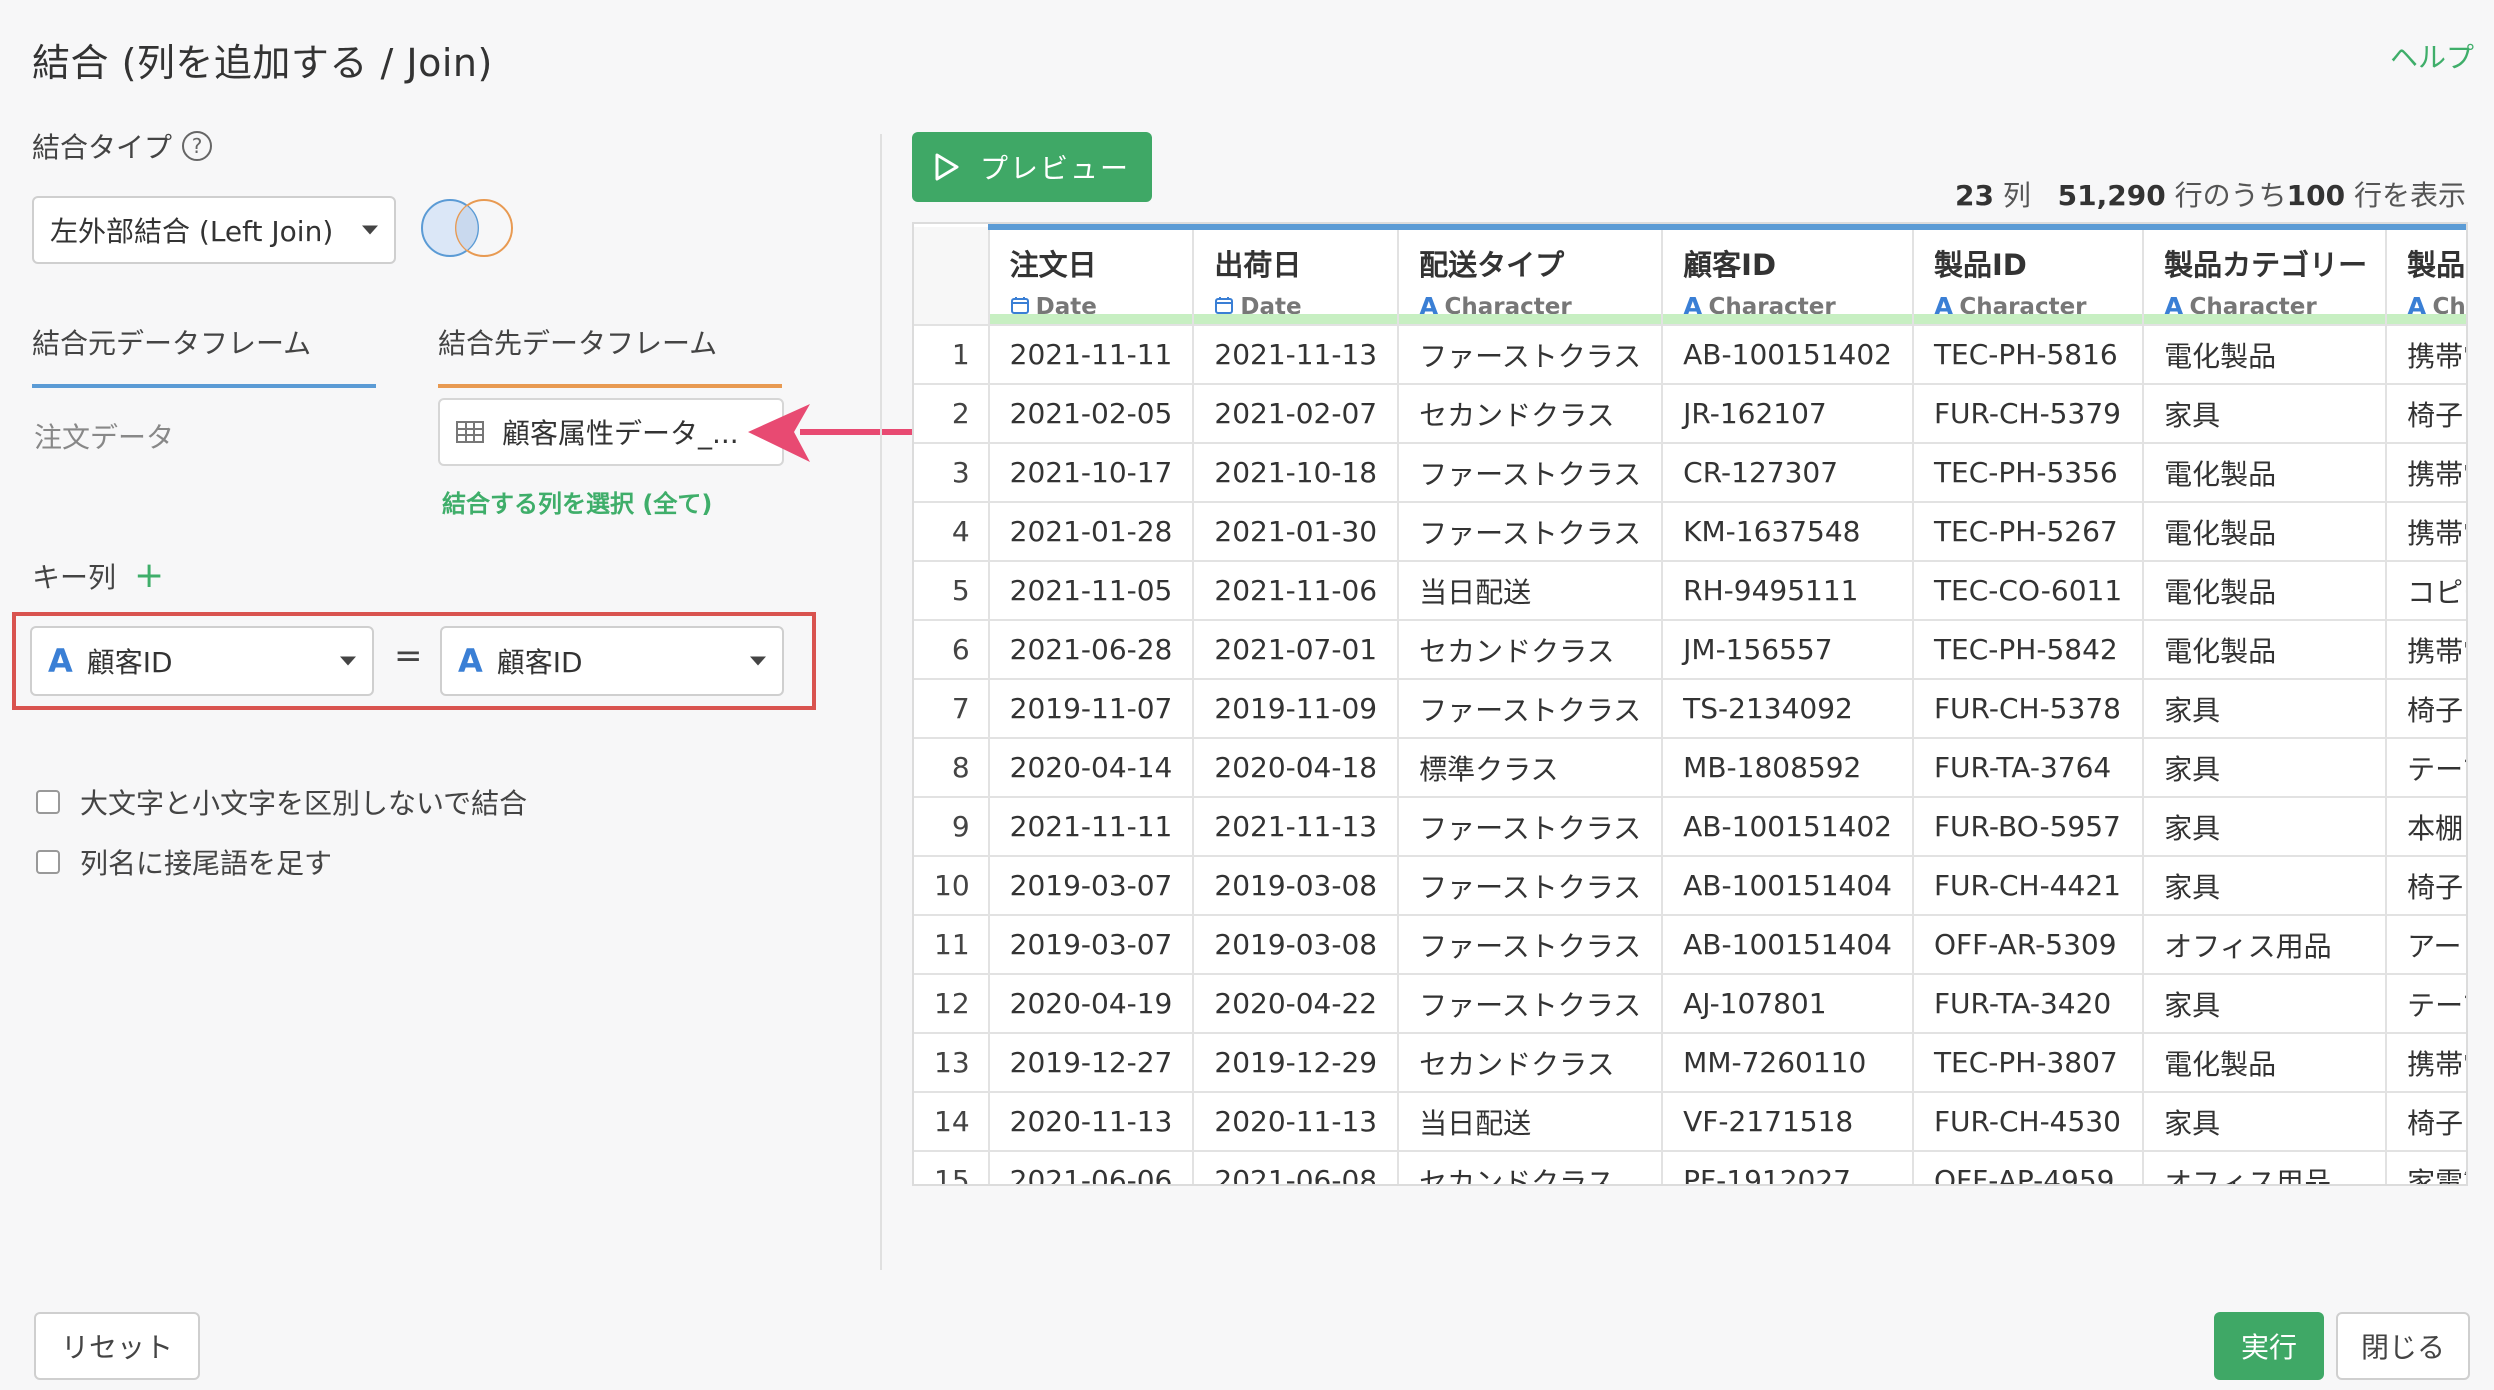  What do you see at coordinates (1296, 1004) in the screenshot?
I see `table-cell: 2020-04-22` at bounding box center [1296, 1004].